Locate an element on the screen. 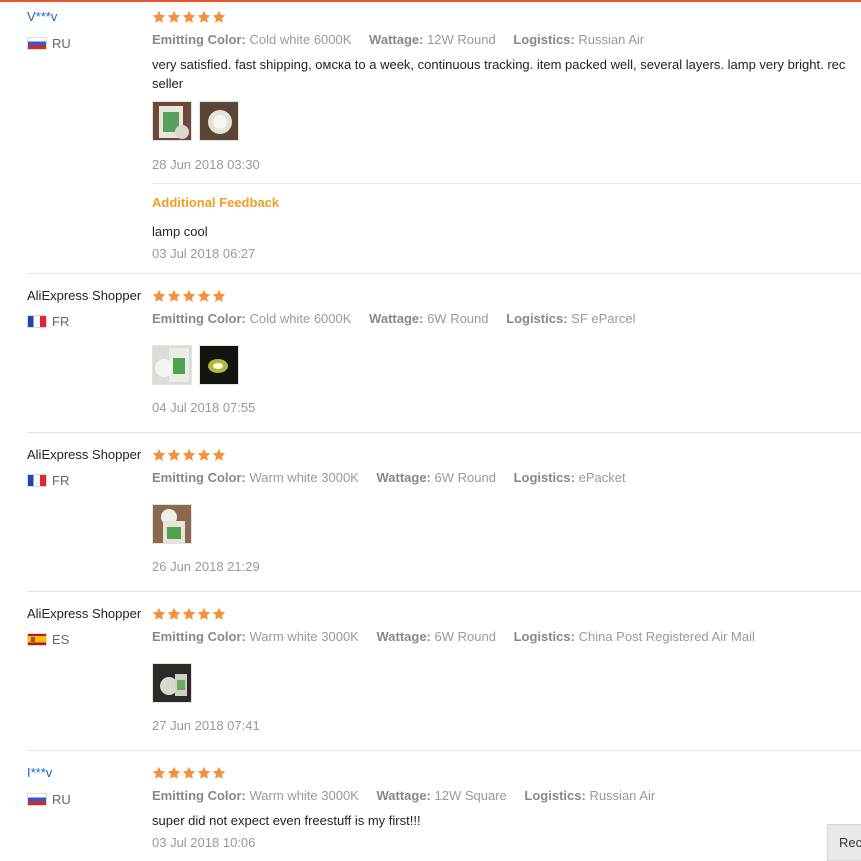 The width and height of the screenshot is (861, 861). spain-flag-icon is located at coordinates (37, 639).